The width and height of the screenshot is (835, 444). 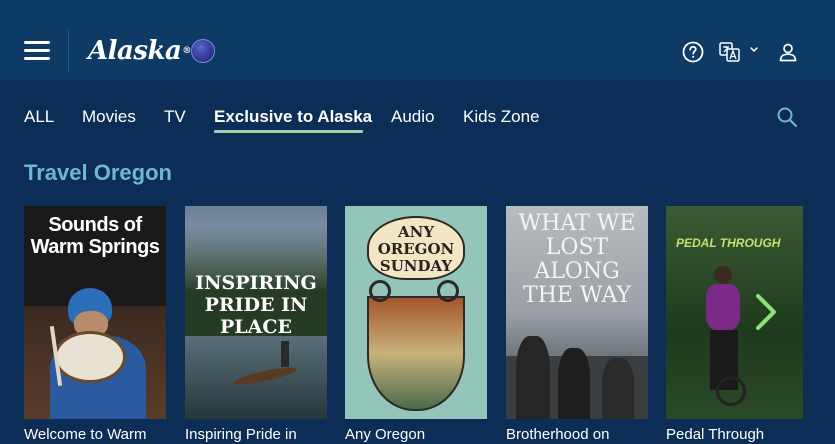 What do you see at coordinates (39, 119) in the screenshot?
I see `tab-all: ALL` at bounding box center [39, 119].